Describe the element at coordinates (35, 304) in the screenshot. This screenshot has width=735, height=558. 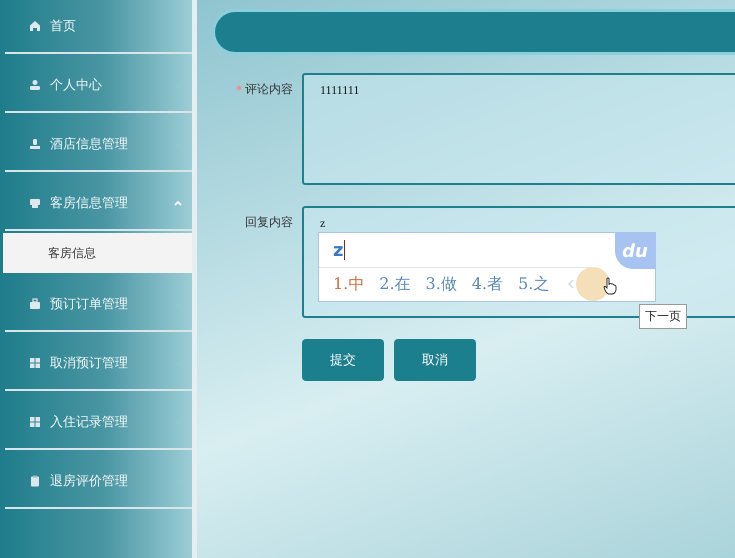
I see `briefcase-icon` at that location.